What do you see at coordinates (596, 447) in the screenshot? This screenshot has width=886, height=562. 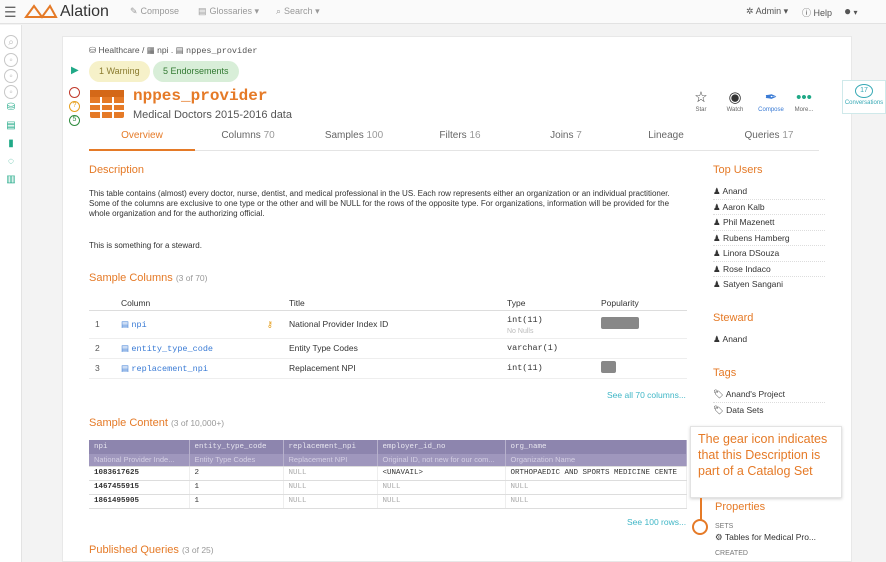 I see `content-header: org_name` at bounding box center [596, 447].